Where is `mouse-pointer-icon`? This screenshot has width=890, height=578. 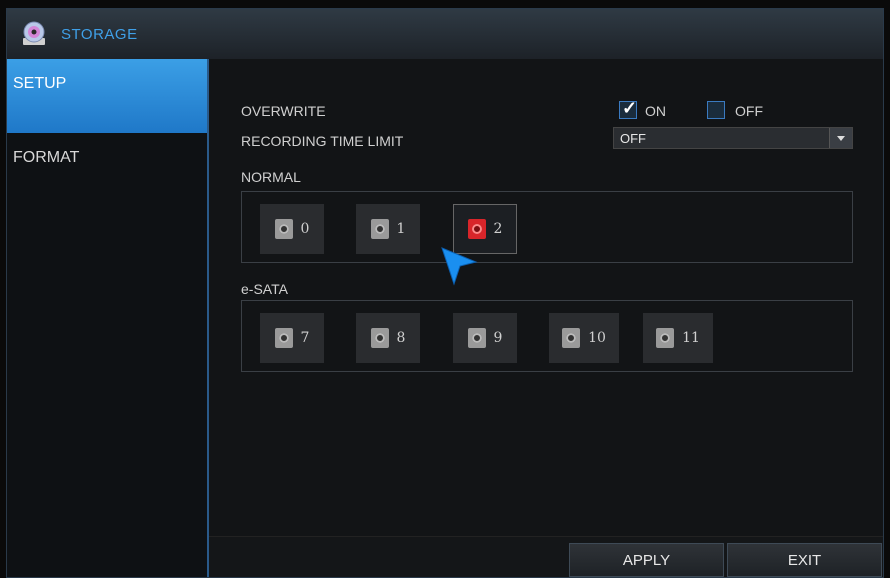 mouse-pointer-icon is located at coordinates (459, 266).